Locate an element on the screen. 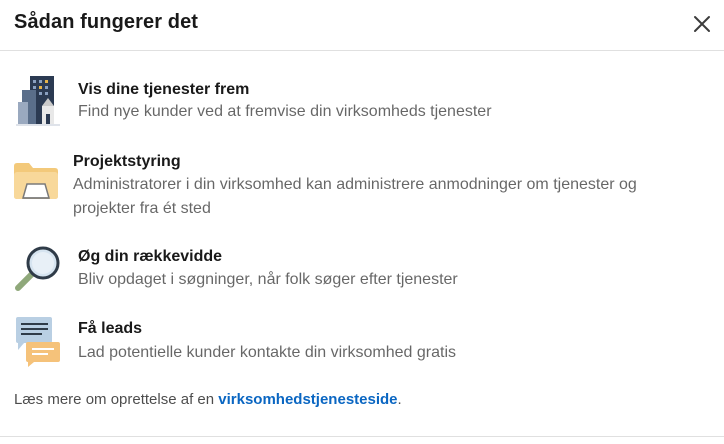  feature-heading: Få leads is located at coordinates (110, 328).